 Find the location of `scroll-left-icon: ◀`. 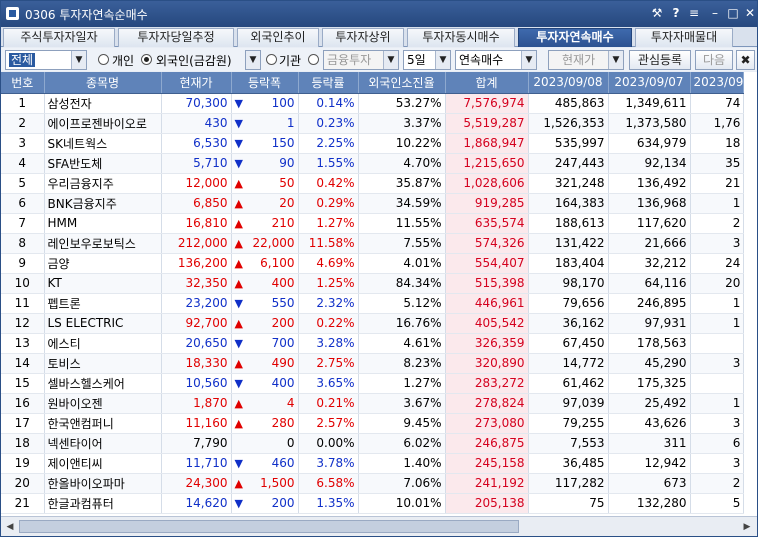

scroll-left-icon: ◀ is located at coordinates (10, 527).